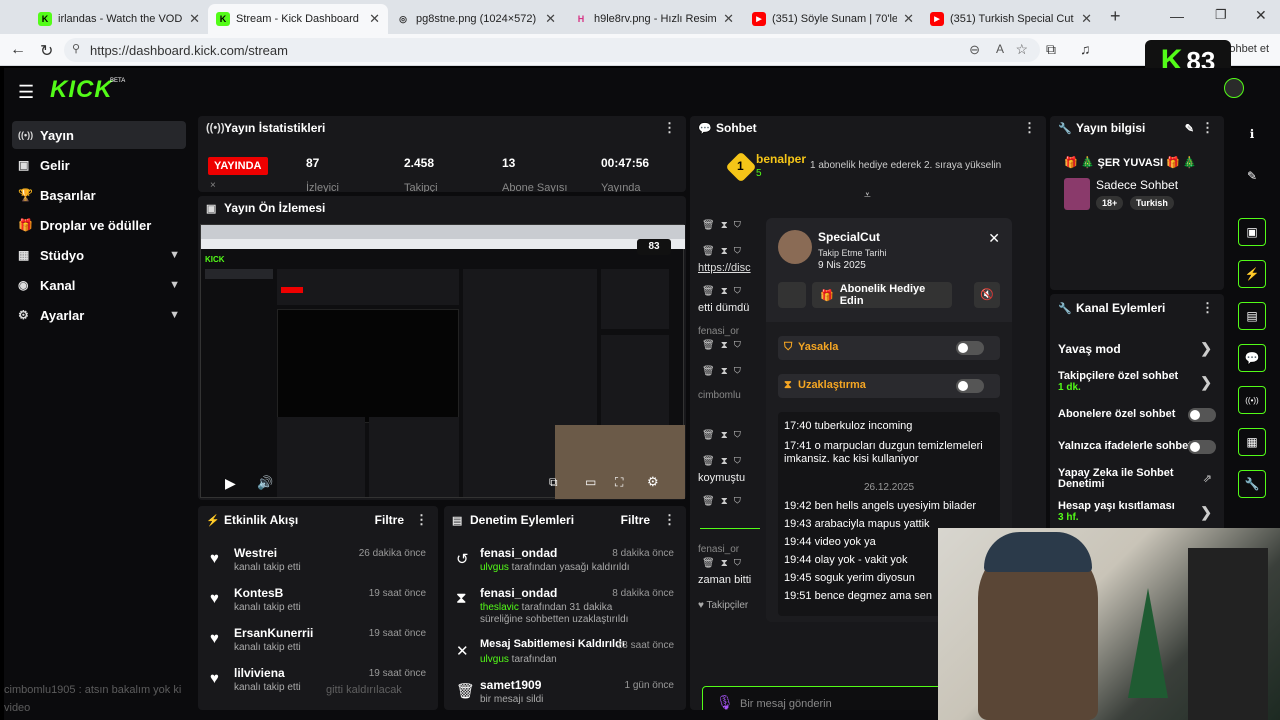  I want to click on list-item: 🗑 samet1909 bir mesajı sildi 1 gün önce, so click(565, 694).